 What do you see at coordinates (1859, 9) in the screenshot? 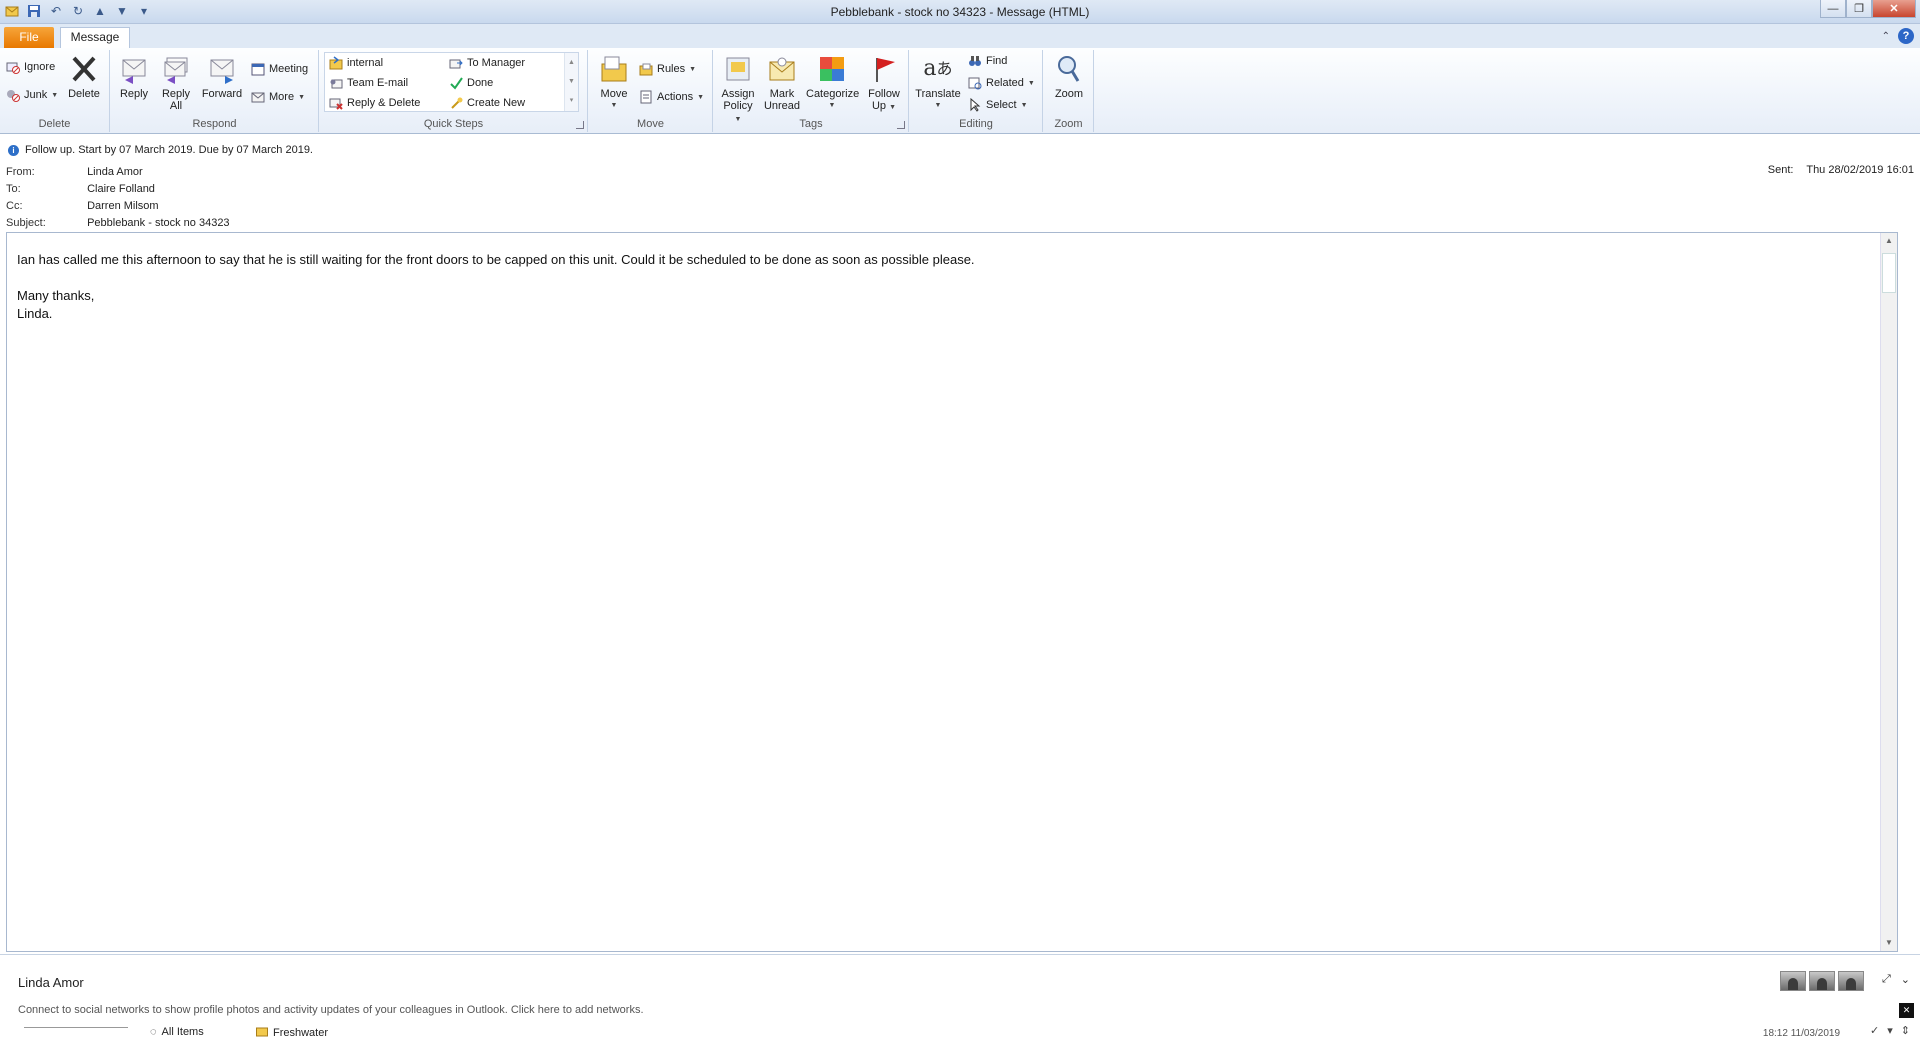
I see `restore-icon: ❐` at bounding box center [1859, 9].